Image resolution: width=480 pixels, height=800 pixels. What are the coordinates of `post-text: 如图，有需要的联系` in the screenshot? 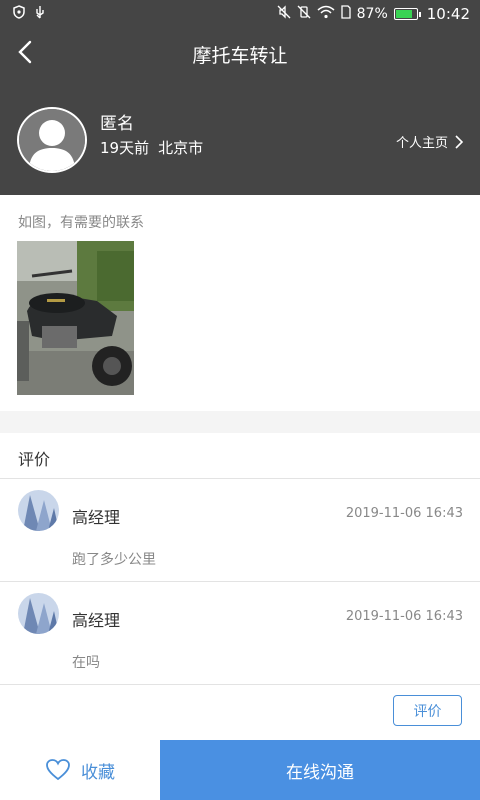 It's located at (81, 223).